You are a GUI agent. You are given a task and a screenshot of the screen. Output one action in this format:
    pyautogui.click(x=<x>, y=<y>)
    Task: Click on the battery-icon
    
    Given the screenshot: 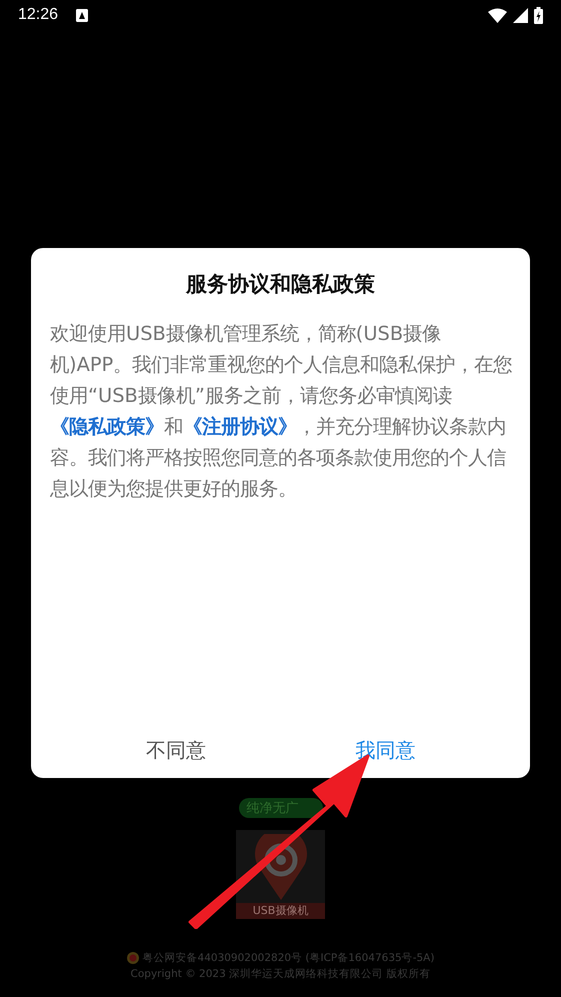 What is the action you would take?
    pyautogui.click(x=538, y=15)
    